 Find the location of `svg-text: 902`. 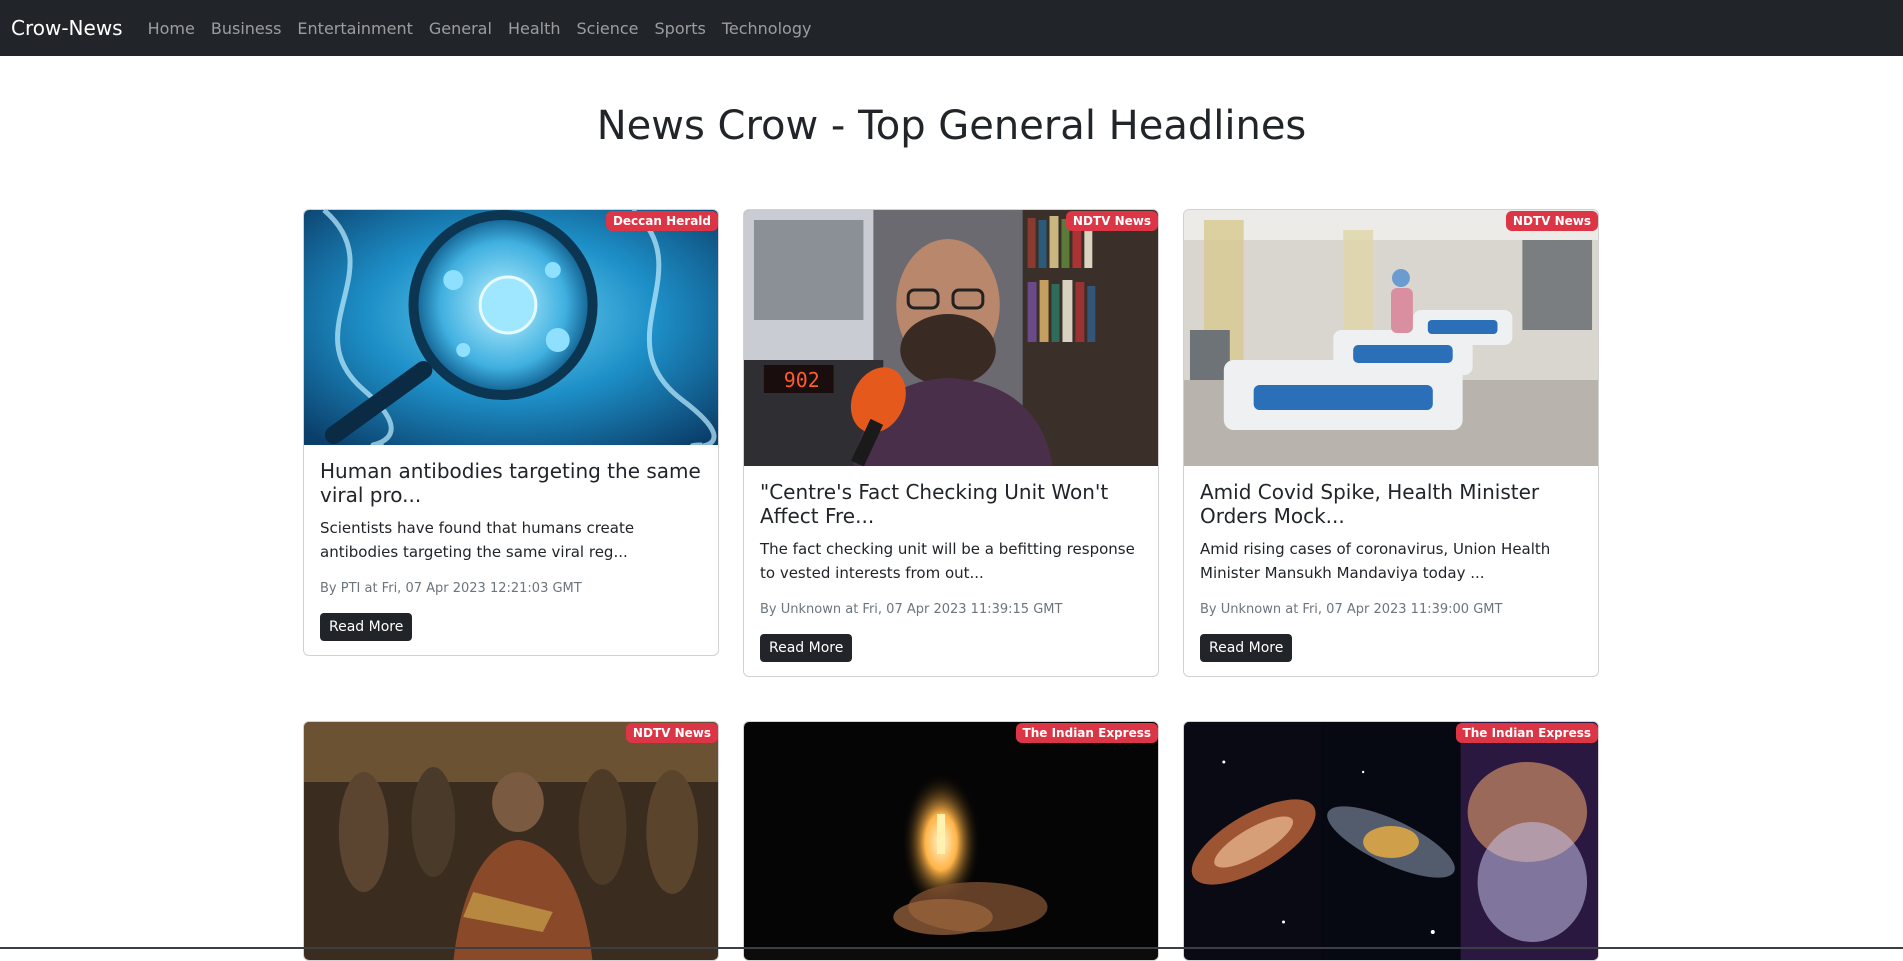

svg-text: 902 is located at coordinates (802, 380).